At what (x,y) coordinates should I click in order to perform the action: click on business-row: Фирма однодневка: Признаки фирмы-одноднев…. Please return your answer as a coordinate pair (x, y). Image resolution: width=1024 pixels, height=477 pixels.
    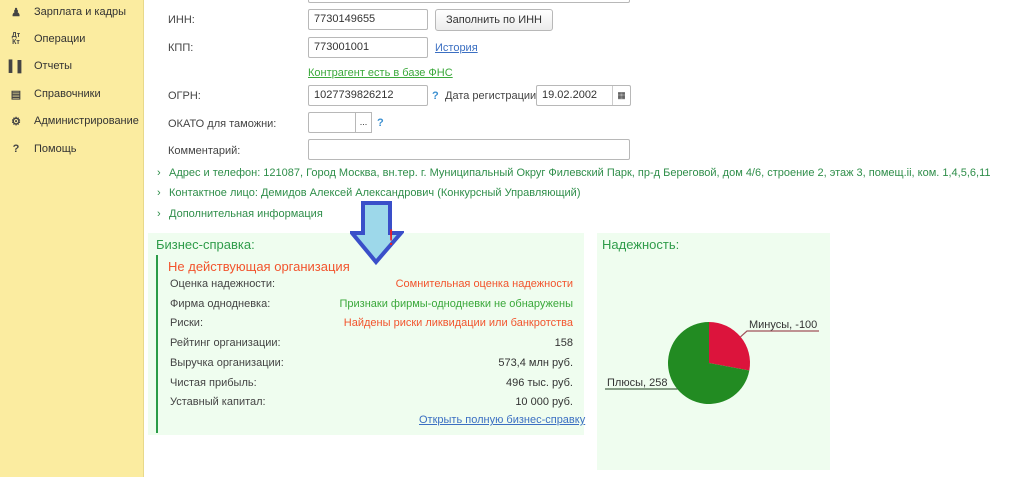
    Looking at the image, I should click on (371, 304).